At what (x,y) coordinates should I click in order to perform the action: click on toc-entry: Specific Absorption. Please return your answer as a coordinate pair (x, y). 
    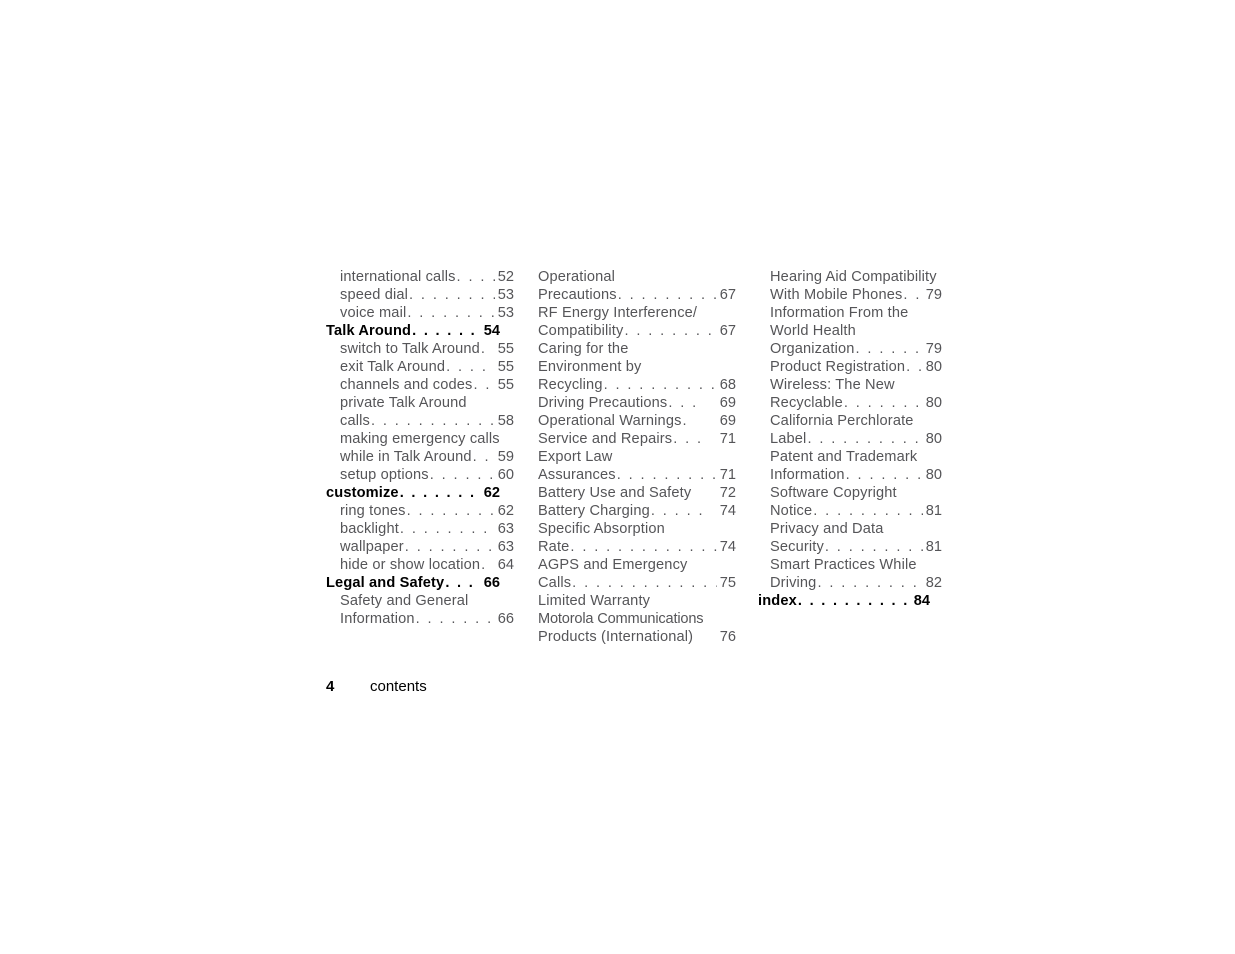
    Looking at the image, I should click on (637, 529).